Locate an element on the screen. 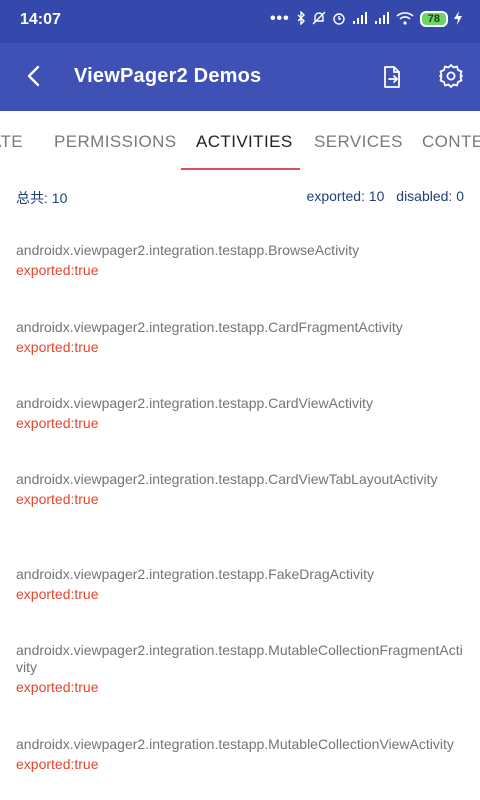  disabled-count: disabled: 0 is located at coordinates (430, 196).